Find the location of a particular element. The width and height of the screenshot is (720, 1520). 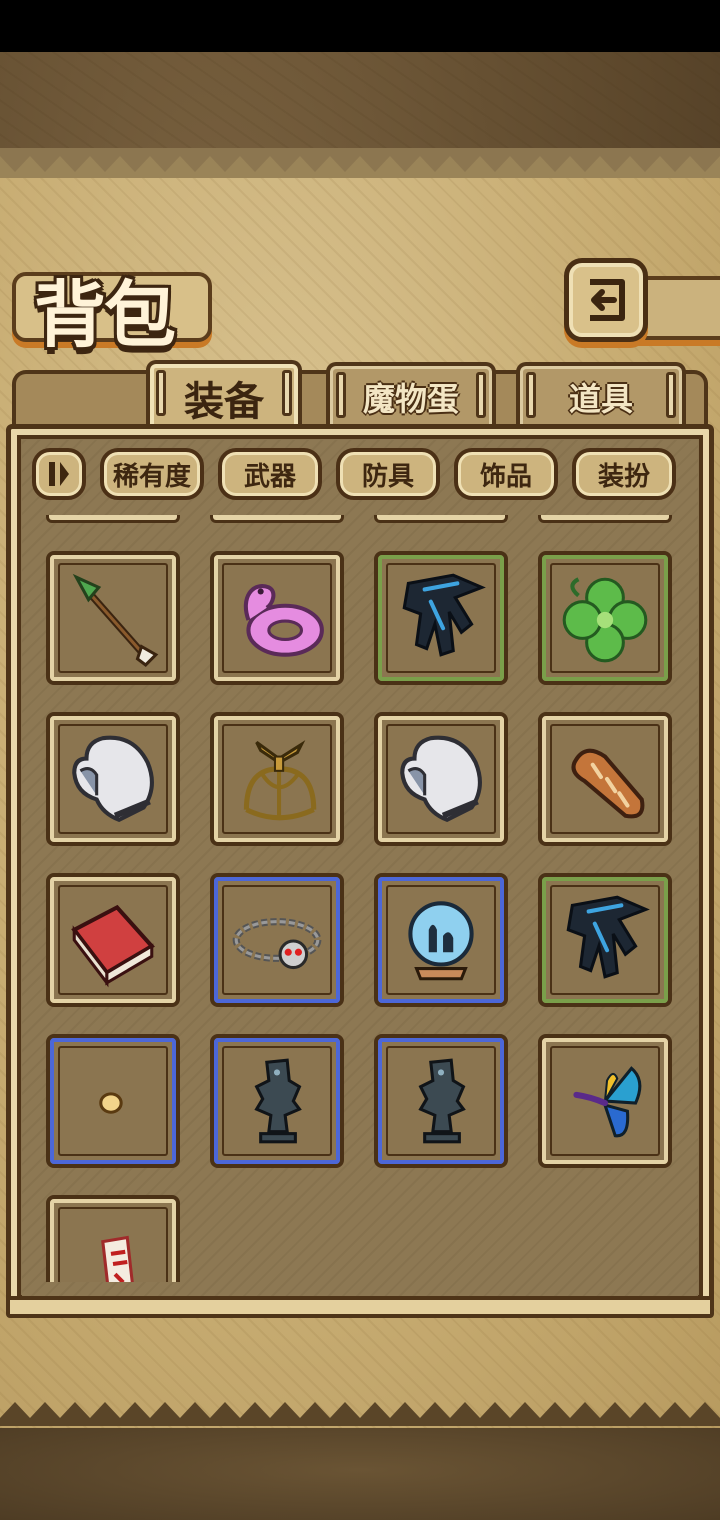

filter-rarity-button: 稀有度 is located at coordinates (152, 474).